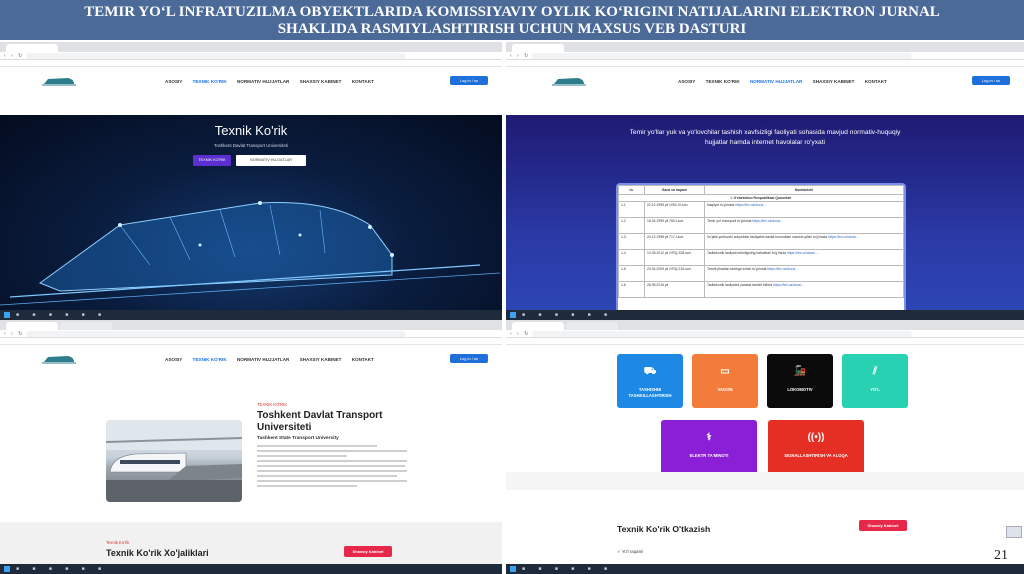 The height and width of the screenshot is (574, 1024). I want to click on table-section-row: I. O'zbekiston Respublikasi Qonunlari, so click(761, 198).